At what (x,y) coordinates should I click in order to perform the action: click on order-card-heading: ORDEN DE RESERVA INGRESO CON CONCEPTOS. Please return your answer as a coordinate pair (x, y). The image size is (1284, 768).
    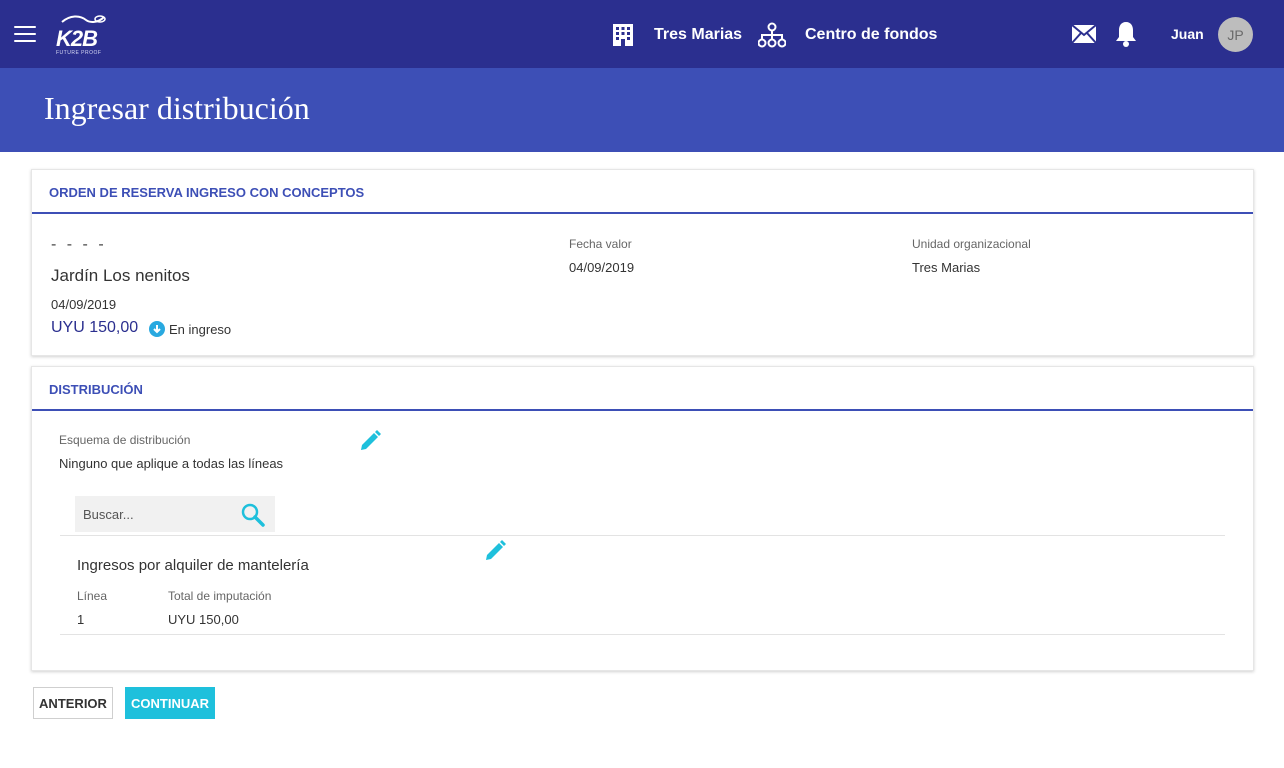
    Looking at the image, I should click on (642, 192).